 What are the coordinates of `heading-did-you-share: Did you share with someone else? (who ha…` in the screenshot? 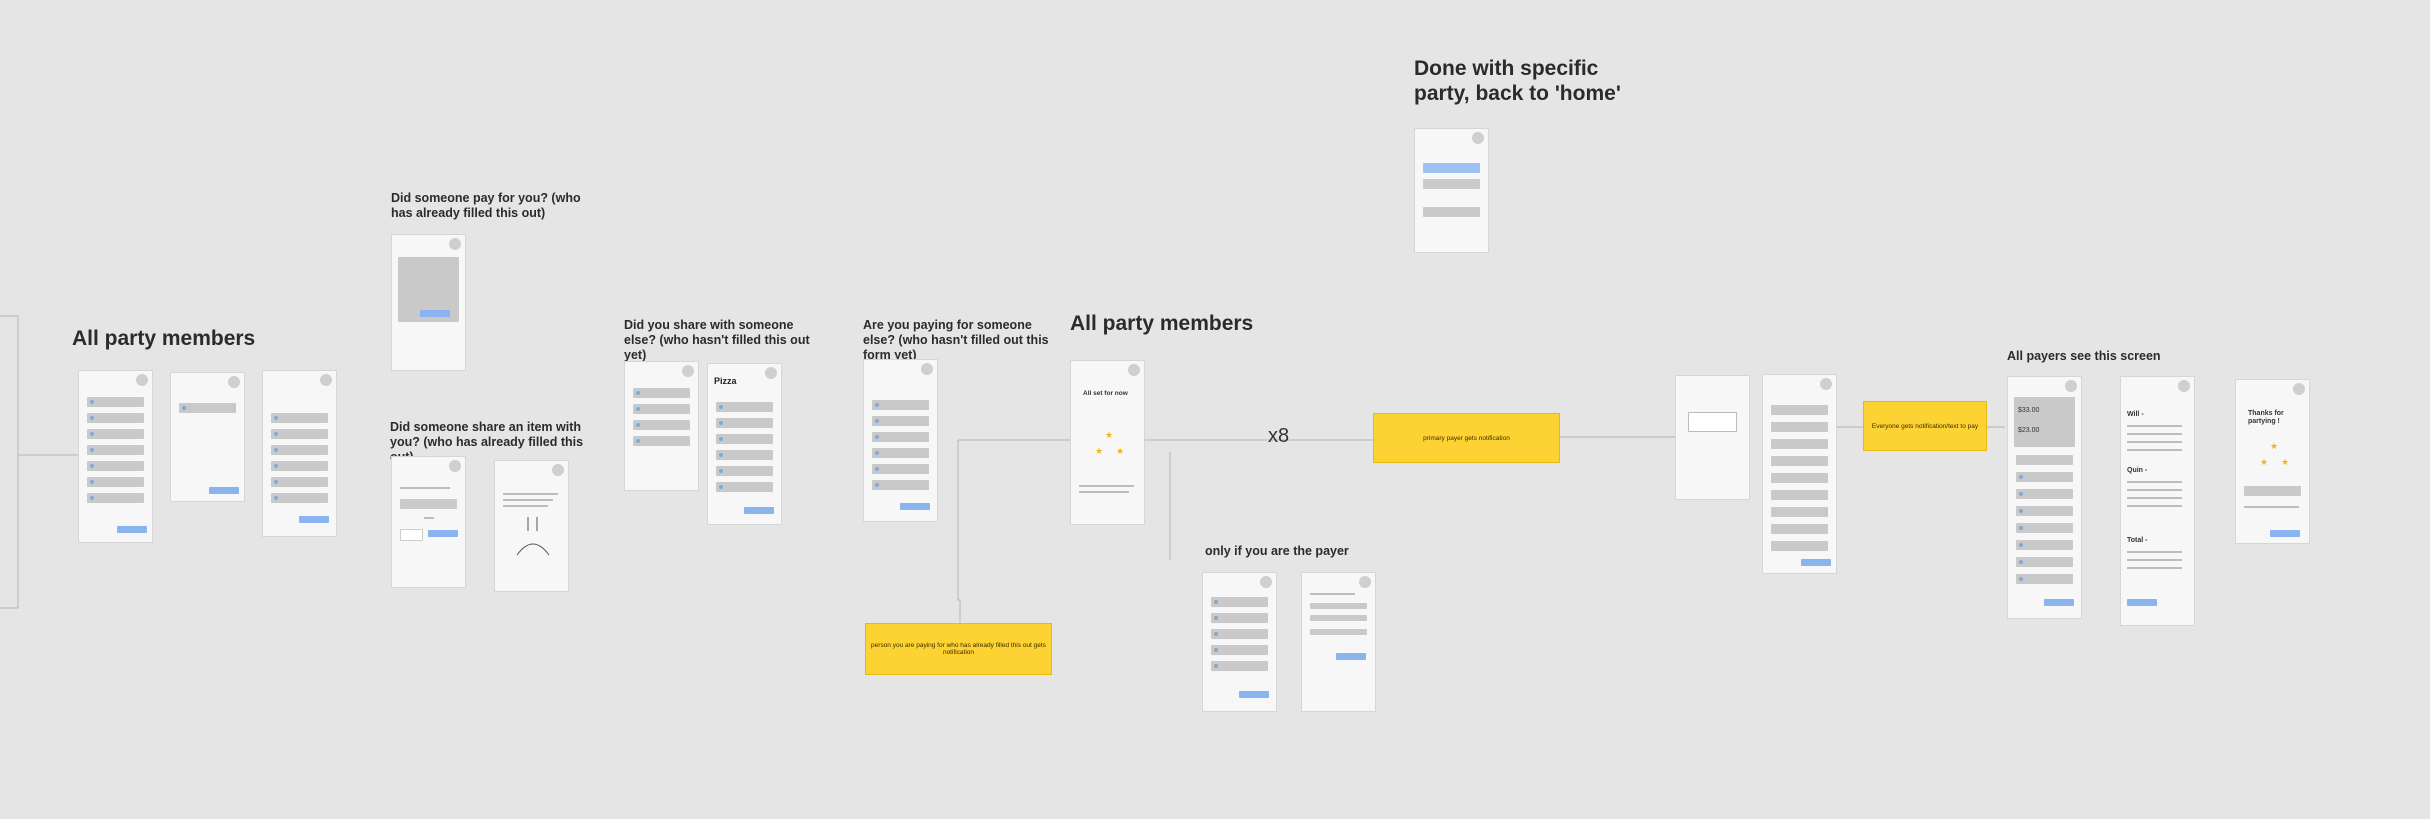 It's located at (717, 340).